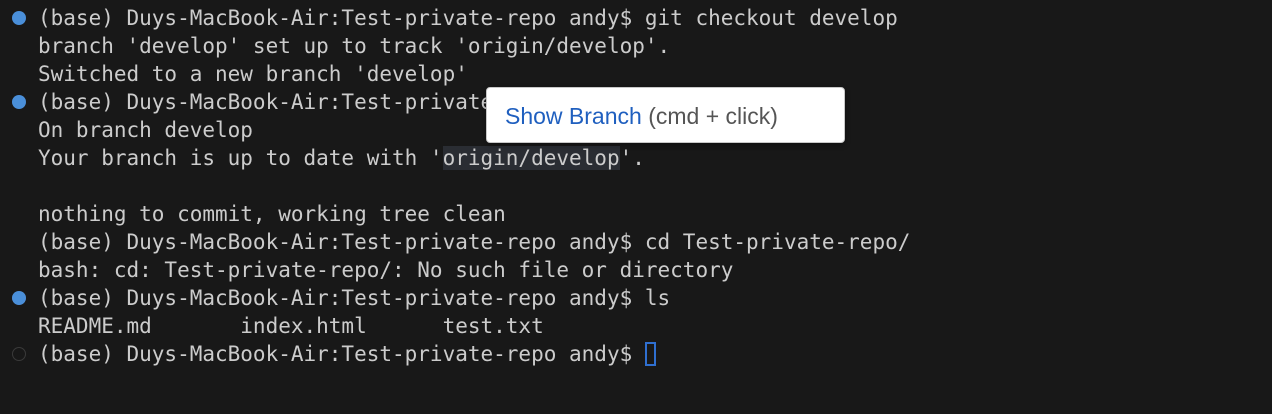 Image resolution: width=1272 pixels, height=414 pixels. What do you see at coordinates (632, 158) in the screenshot?
I see `text-segment: '.` at bounding box center [632, 158].